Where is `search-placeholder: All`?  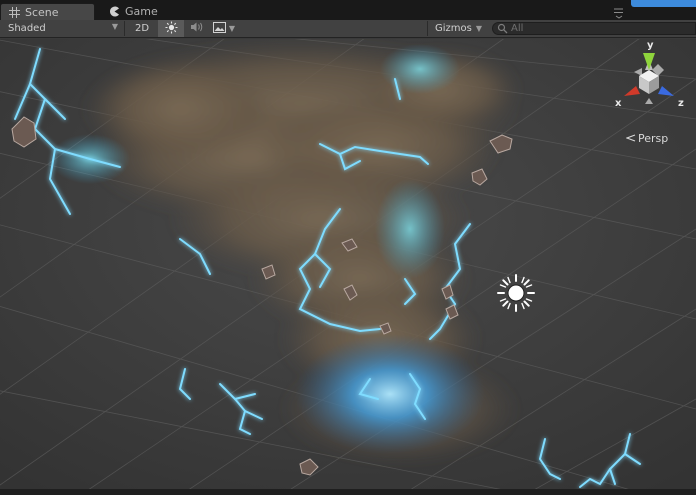
search-placeholder: All is located at coordinates (517, 28).